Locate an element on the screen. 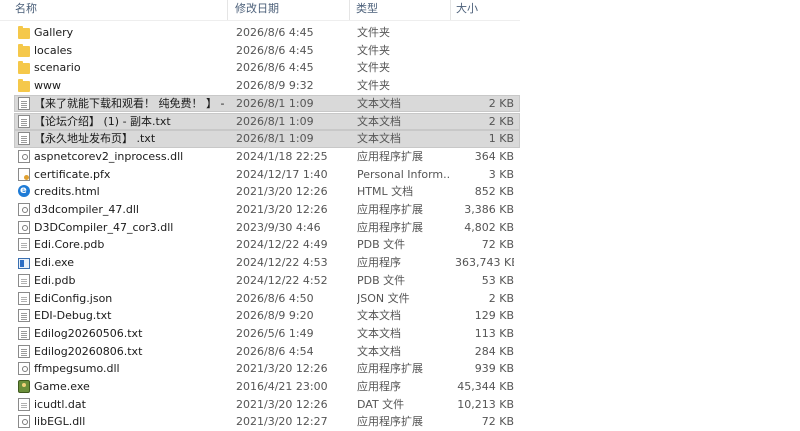  file-size: 1 KB is located at coordinates (501, 139).